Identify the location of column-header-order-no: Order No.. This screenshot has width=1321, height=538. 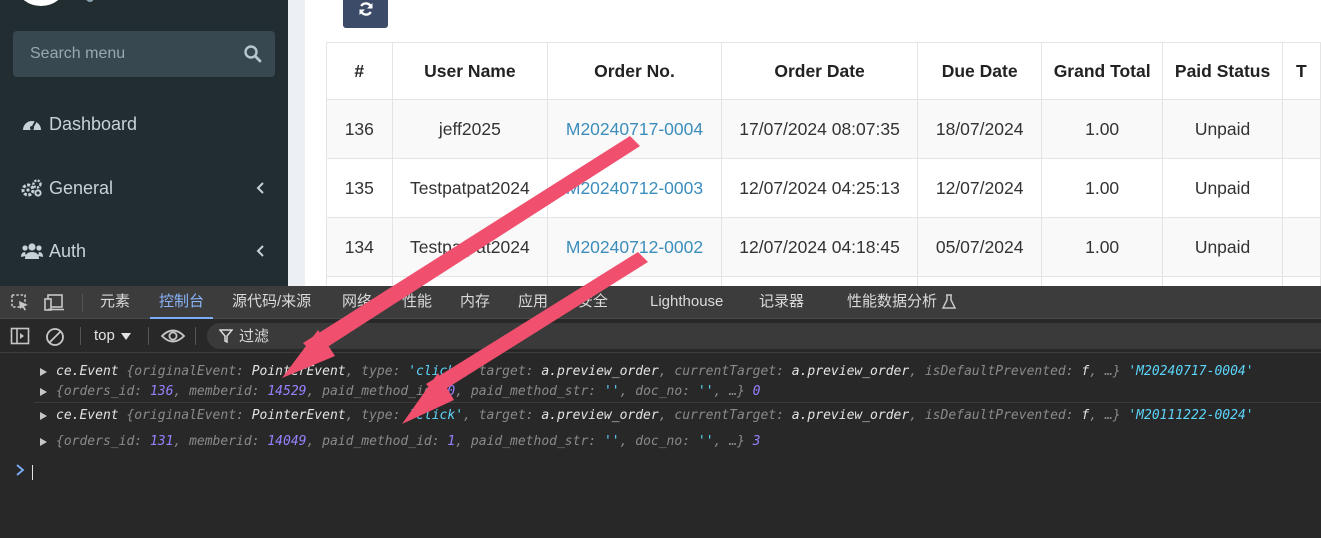
(634, 71).